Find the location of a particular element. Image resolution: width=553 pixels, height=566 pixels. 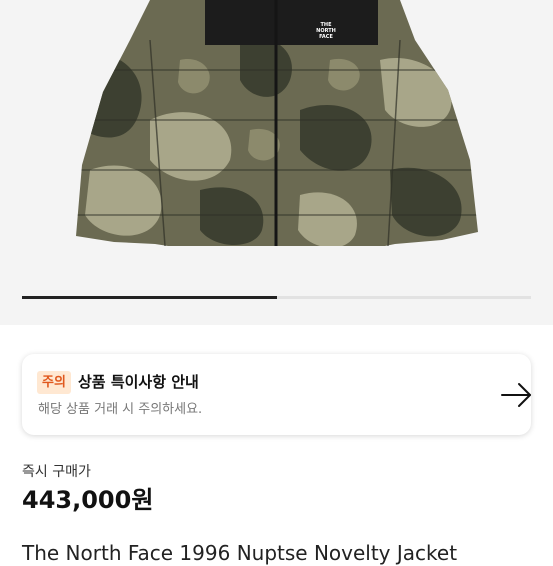

gallery-page-indicator is located at coordinates (276, 297).